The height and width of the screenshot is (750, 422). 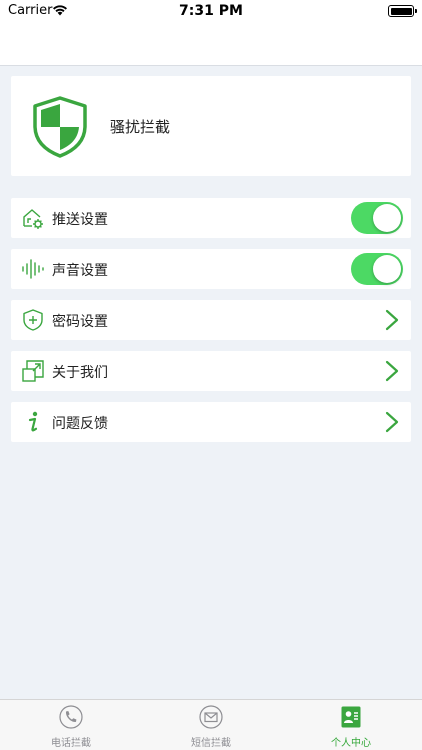 I want to click on mail-icon, so click(x=211, y=717).